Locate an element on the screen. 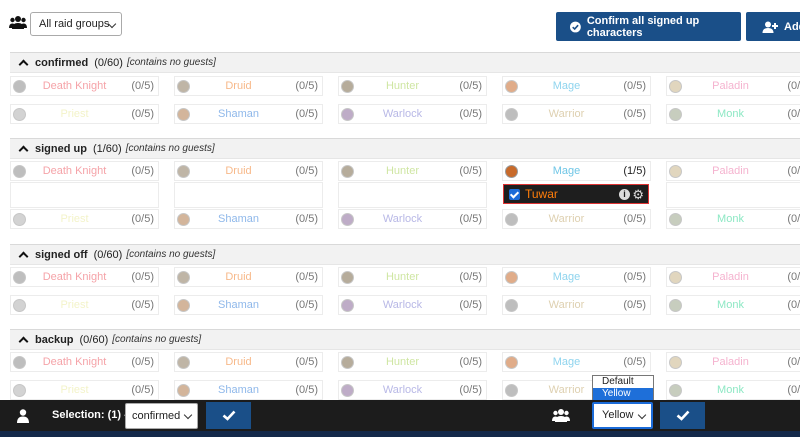 The image size is (800, 437). confirm-all-label: Confirm all signed up characters is located at coordinates (643, 26).